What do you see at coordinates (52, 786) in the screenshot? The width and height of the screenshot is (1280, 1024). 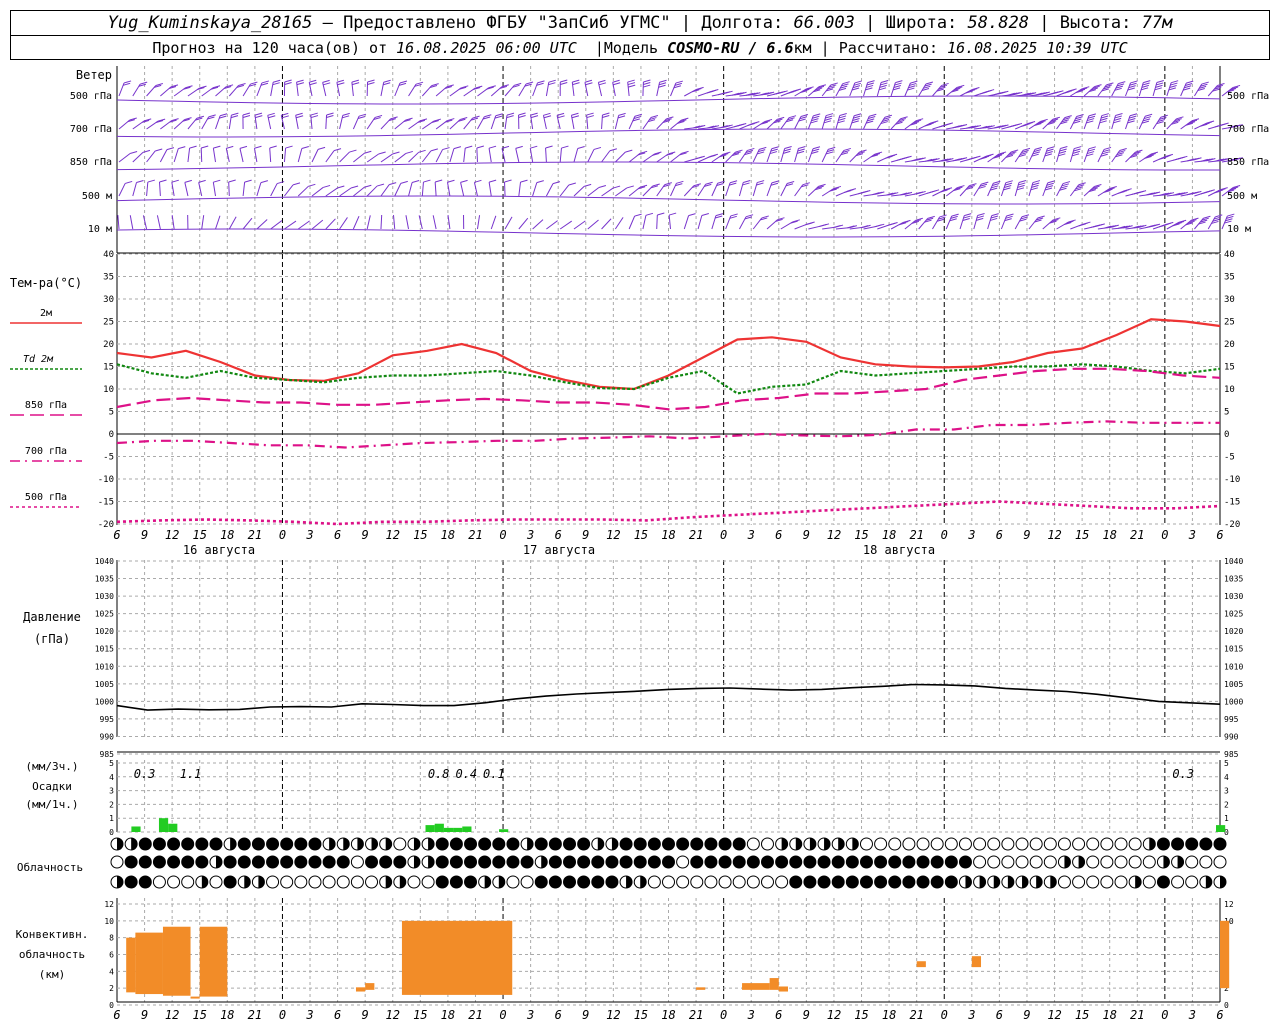 I see `precip-title: Осадки` at bounding box center [52, 786].